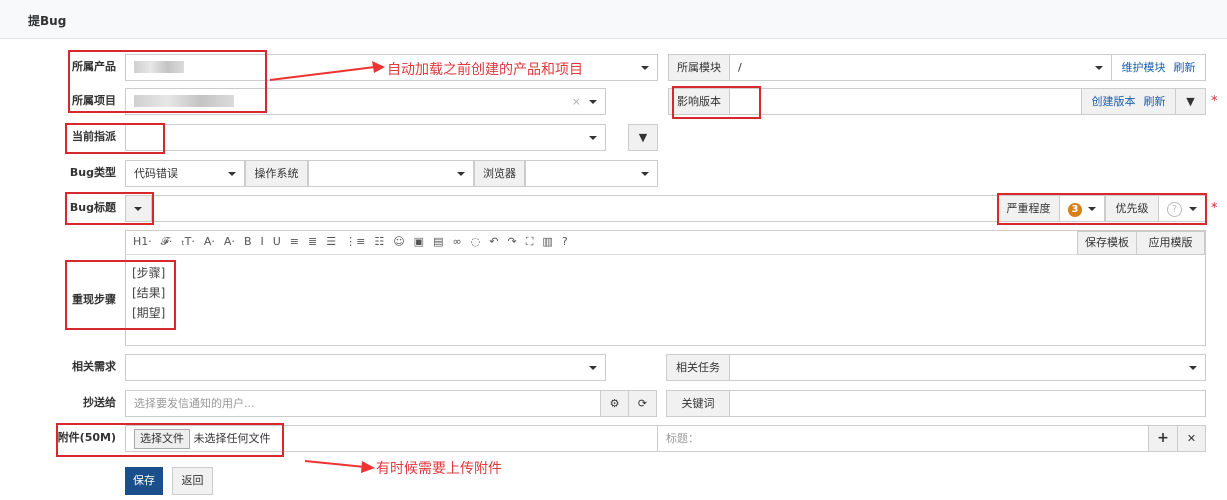  What do you see at coordinates (439, 469) in the screenshot?
I see `annotation-text: 有时候需要上传附件` at bounding box center [439, 469].